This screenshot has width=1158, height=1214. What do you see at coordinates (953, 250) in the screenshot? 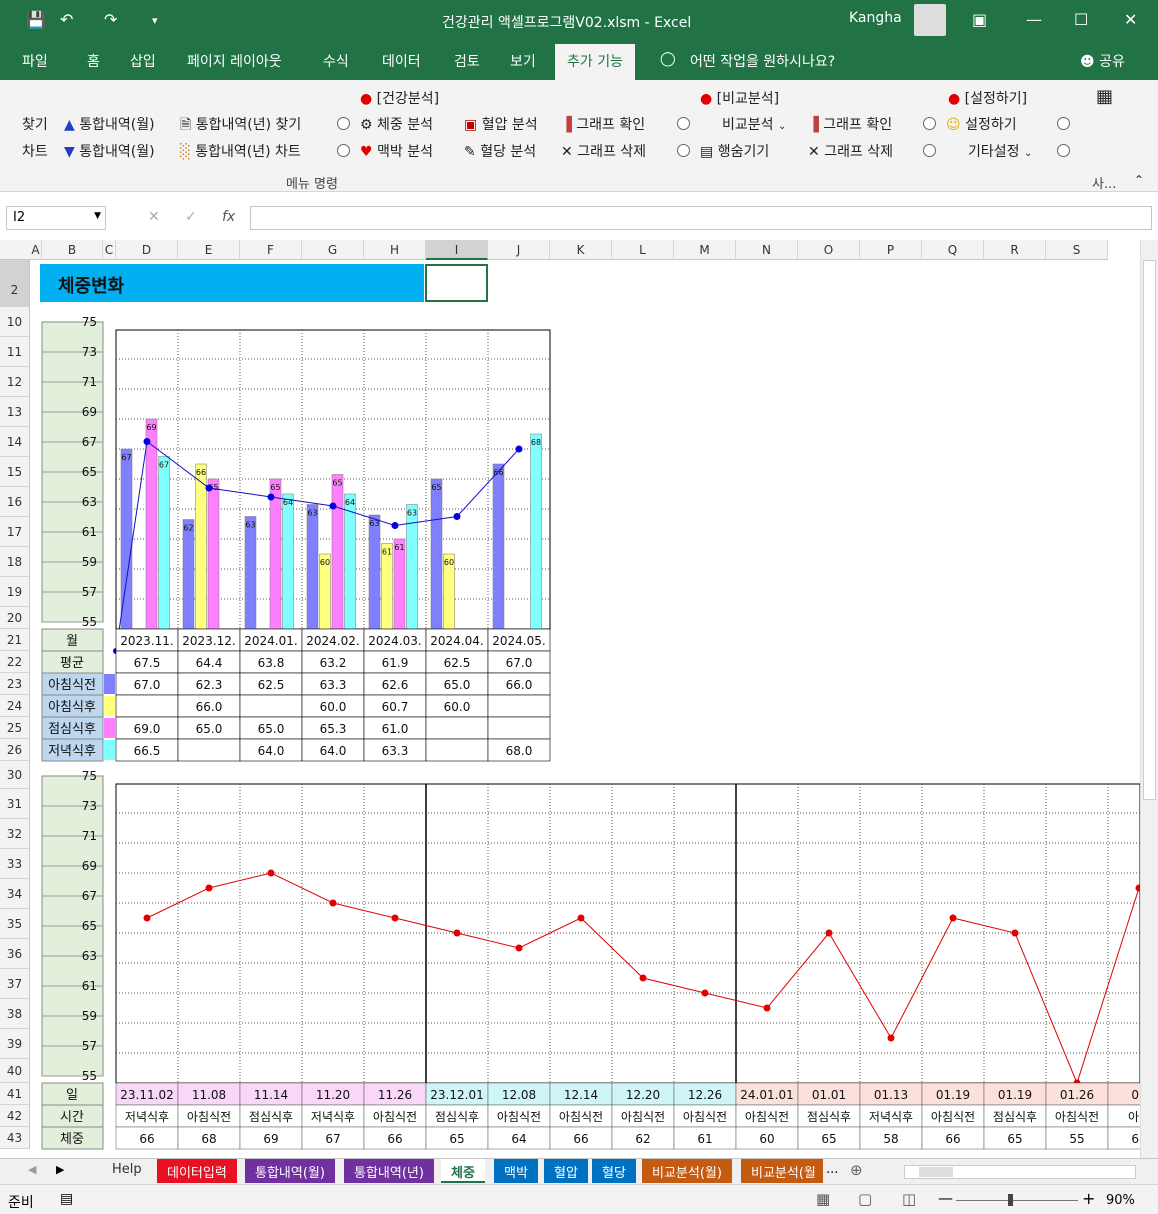
I see `column-header-q: Q` at bounding box center [953, 250].